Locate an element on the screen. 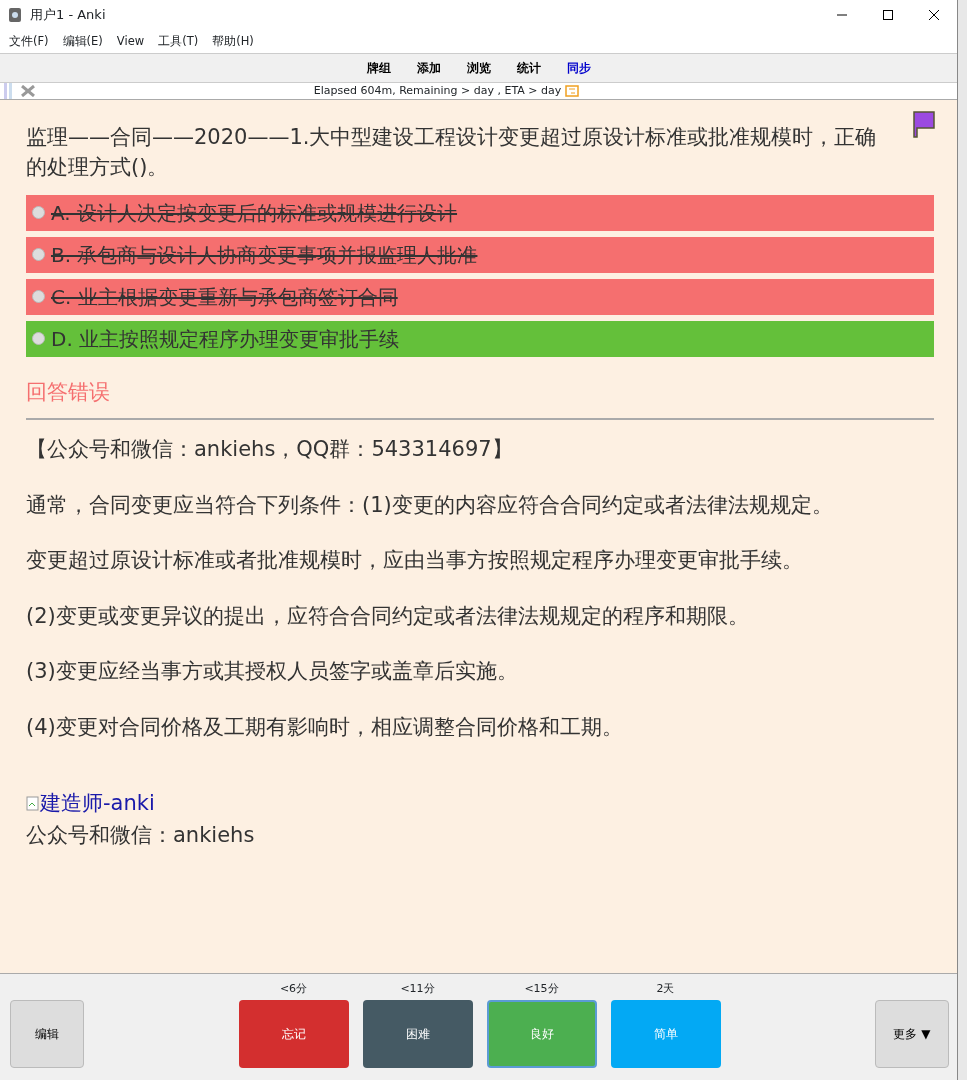  menu-item: 工具(T) is located at coordinates (178, 41).